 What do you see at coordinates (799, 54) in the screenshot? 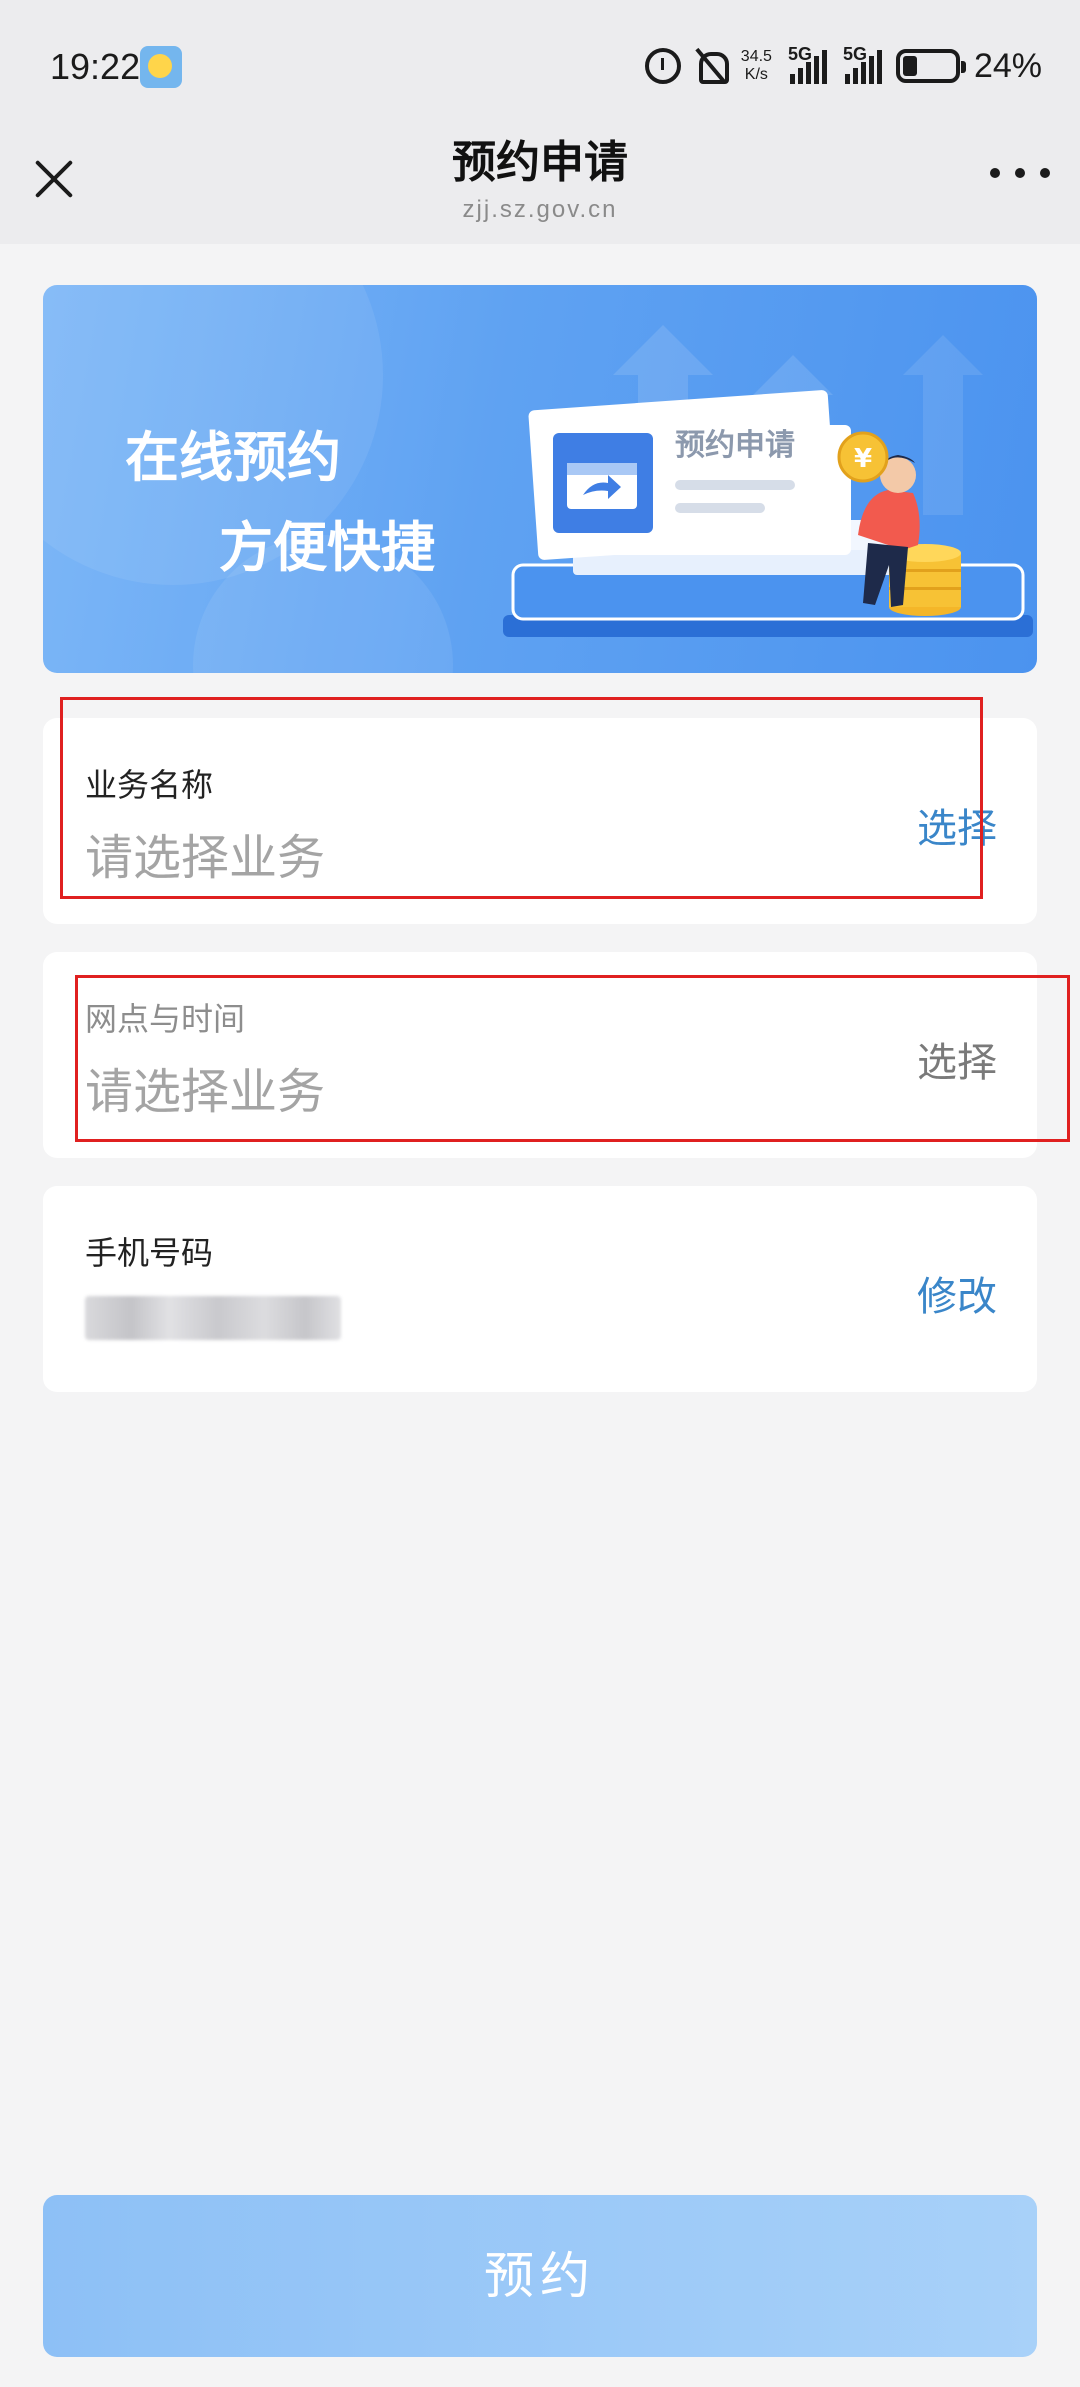
I see `signal-label: 5G` at bounding box center [799, 54].